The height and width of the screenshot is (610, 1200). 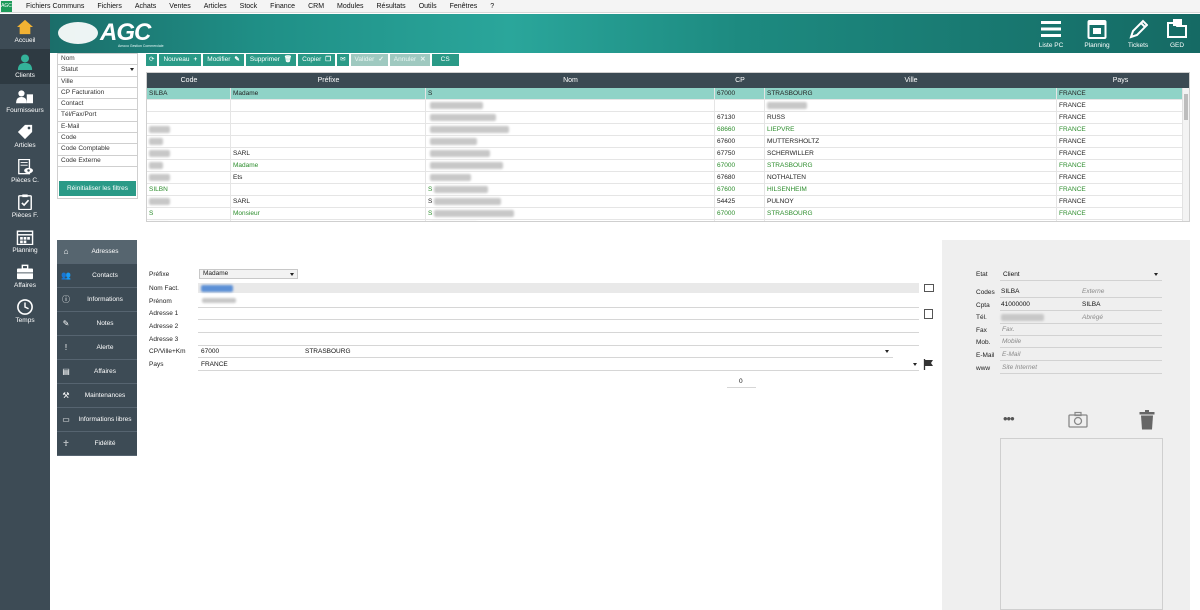 What do you see at coordinates (1138, 33) in the screenshot?
I see `tickets-button: Tickets` at bounding box center [1138, 33].